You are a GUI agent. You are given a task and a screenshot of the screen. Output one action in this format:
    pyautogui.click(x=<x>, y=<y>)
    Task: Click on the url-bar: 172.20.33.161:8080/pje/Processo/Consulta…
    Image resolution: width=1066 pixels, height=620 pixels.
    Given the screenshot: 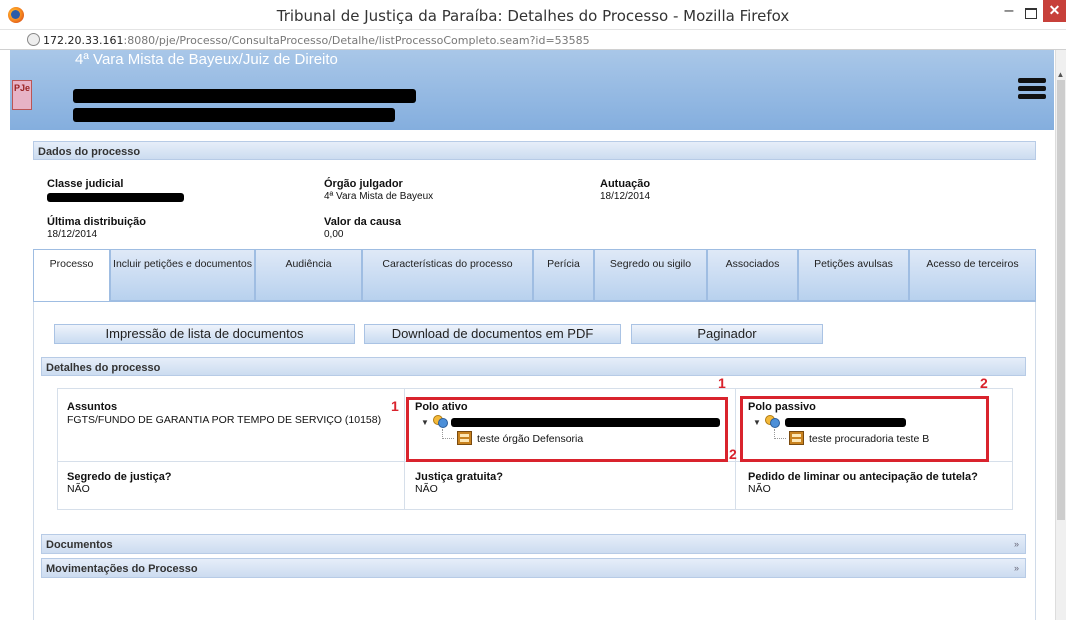 What is the action you would take?
    pyautogui.click(x=533, y=40)
    